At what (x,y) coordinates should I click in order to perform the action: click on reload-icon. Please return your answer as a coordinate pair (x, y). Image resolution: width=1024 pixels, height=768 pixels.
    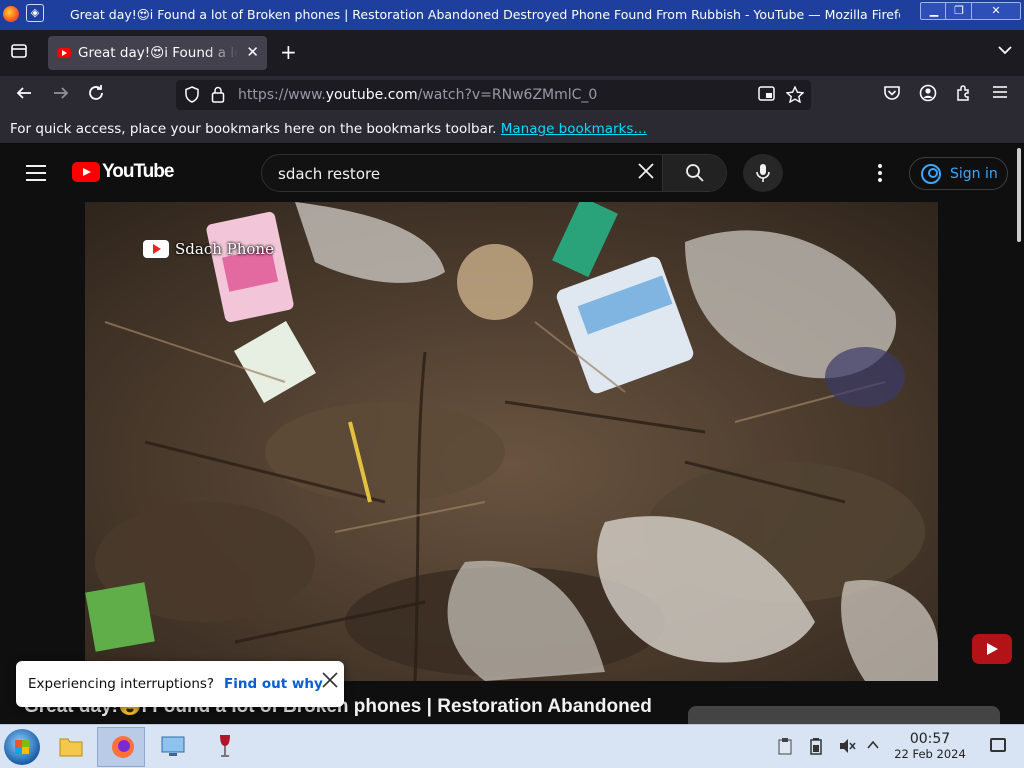
    Looking at the image, I should click on (96, 95).